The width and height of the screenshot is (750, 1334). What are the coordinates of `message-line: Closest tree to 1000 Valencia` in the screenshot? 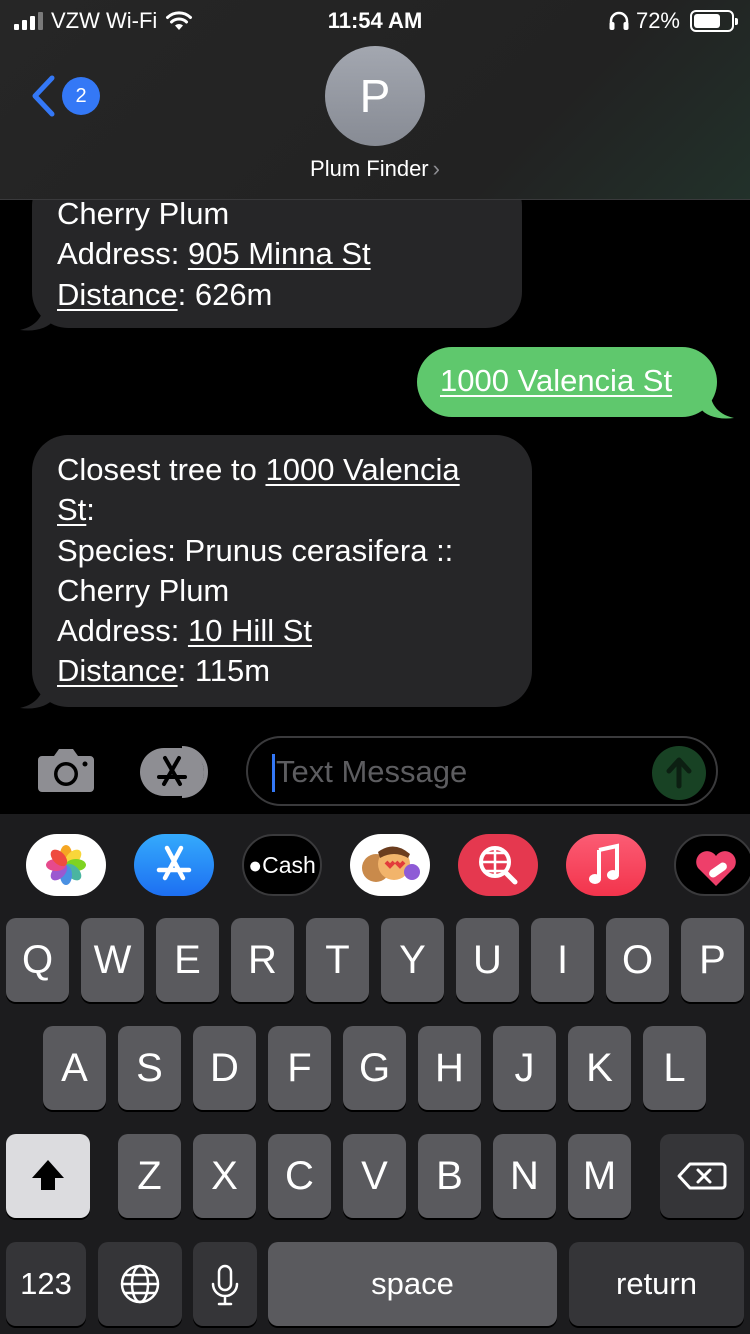 It's located at (294, 470).